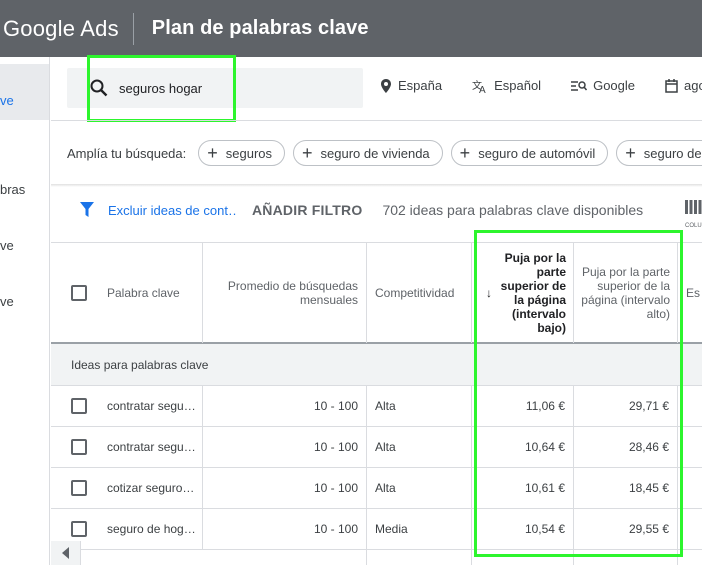  Describe the element at coordinates (693, 226) in the screenshot. I see `columns-label: COLUMNAS` at that location.